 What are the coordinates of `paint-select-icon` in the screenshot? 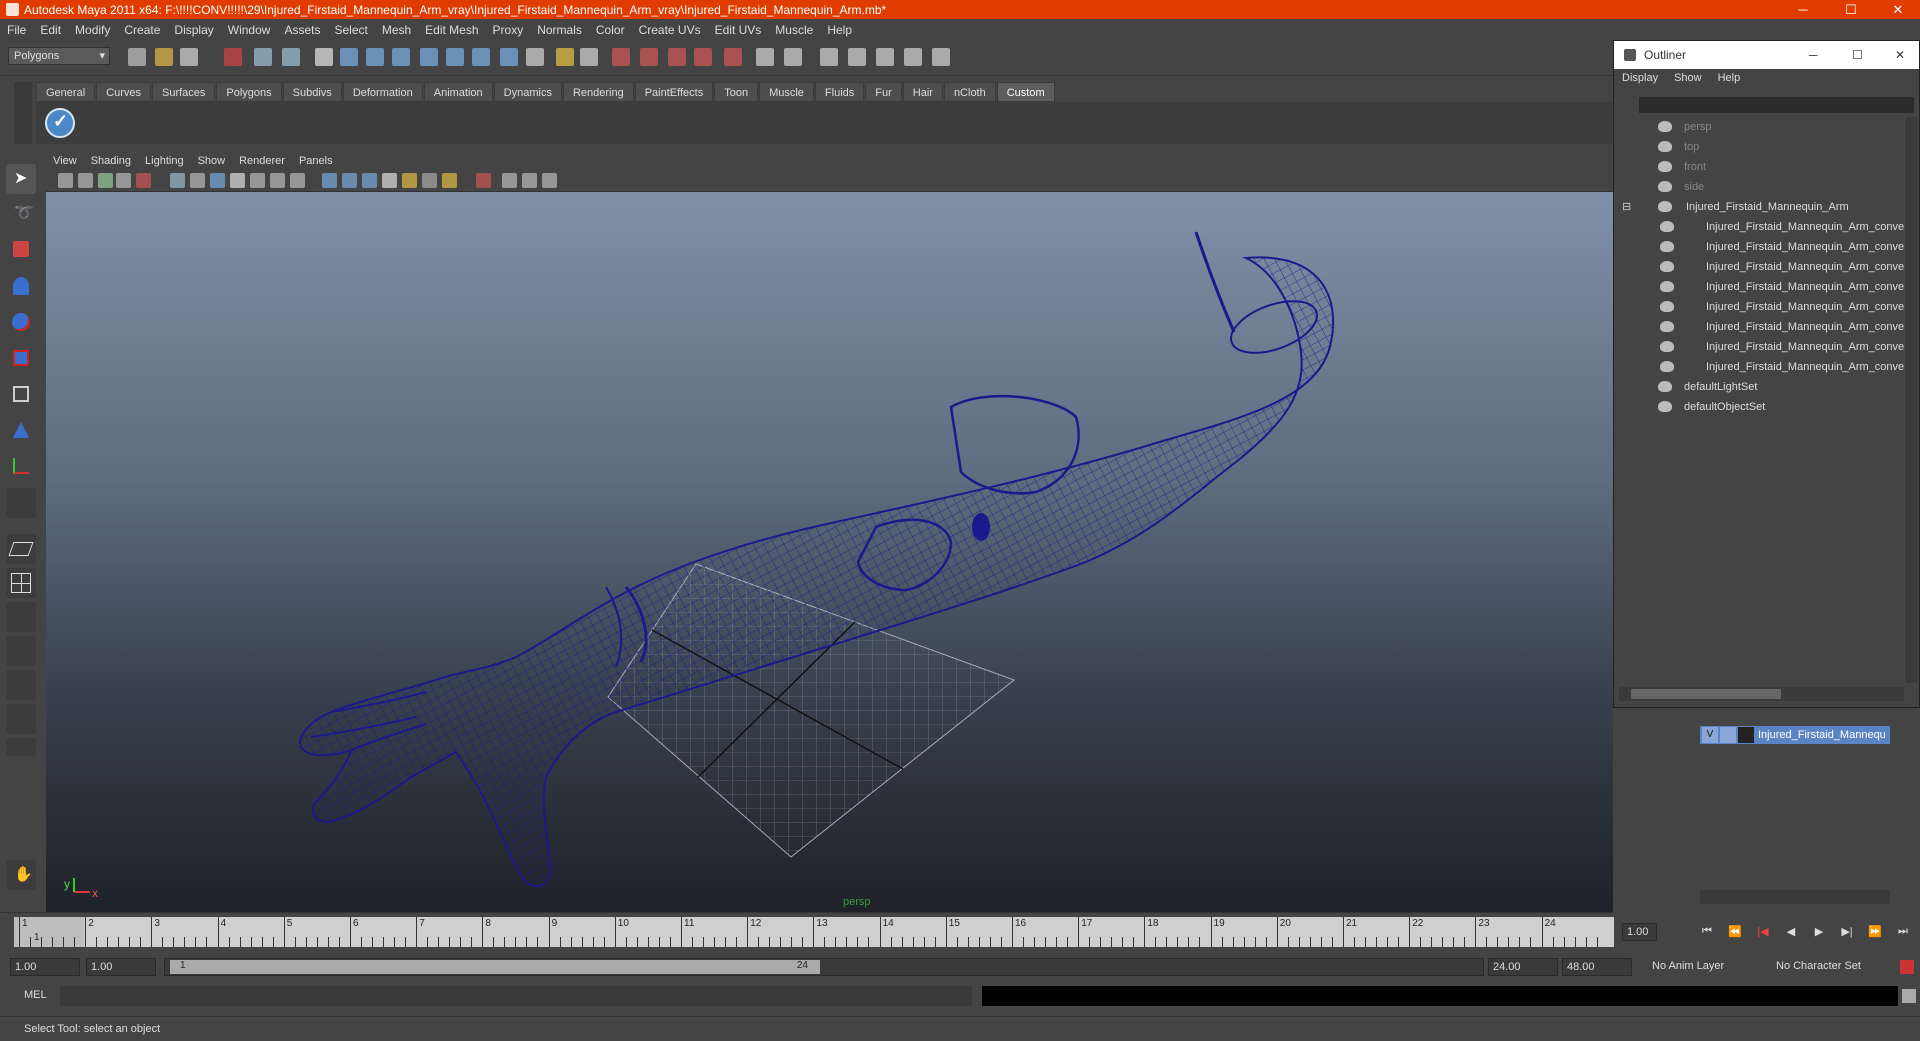 It's located at (21, 251).